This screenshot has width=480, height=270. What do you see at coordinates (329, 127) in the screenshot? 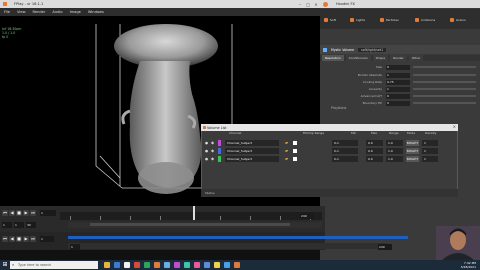
I see `dialog-titlebar: Volume List ×` at bounding box center [329, 127].